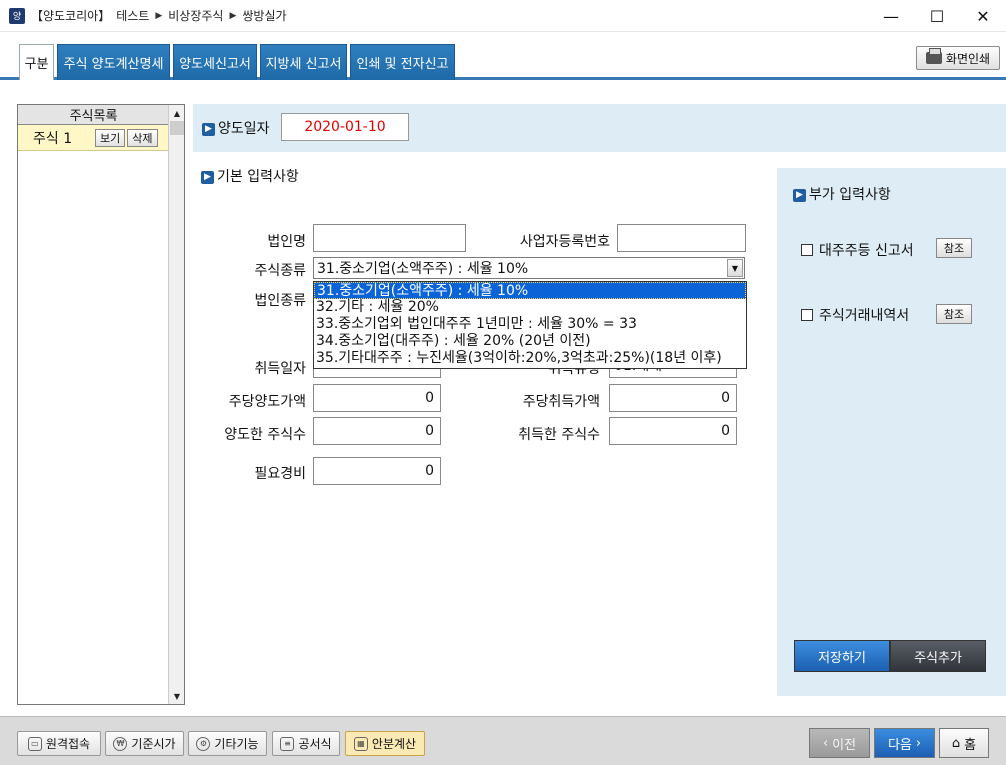 The height and width of the screenshot is (765, 1006). What do you see at coordinates (153, 744) in the screenshot?
I see `base-price-label: 기준시가` at bounding box center [153, 744].